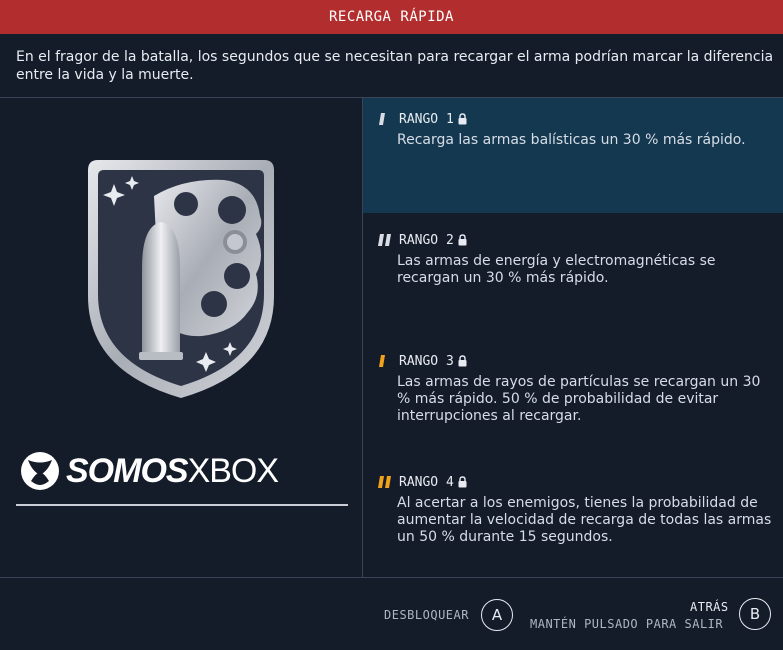  What do you see at coordinates (709, 607) in the screenshot?
I see `back-label: ATRÁS` at bounding box center [709, 607].